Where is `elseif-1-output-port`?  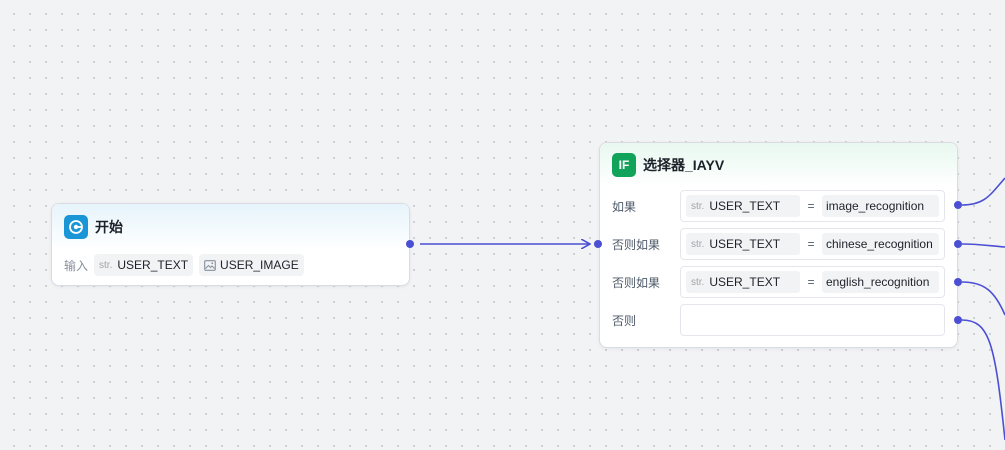
elseif-1-output-port is located at coordinates (958, 244).